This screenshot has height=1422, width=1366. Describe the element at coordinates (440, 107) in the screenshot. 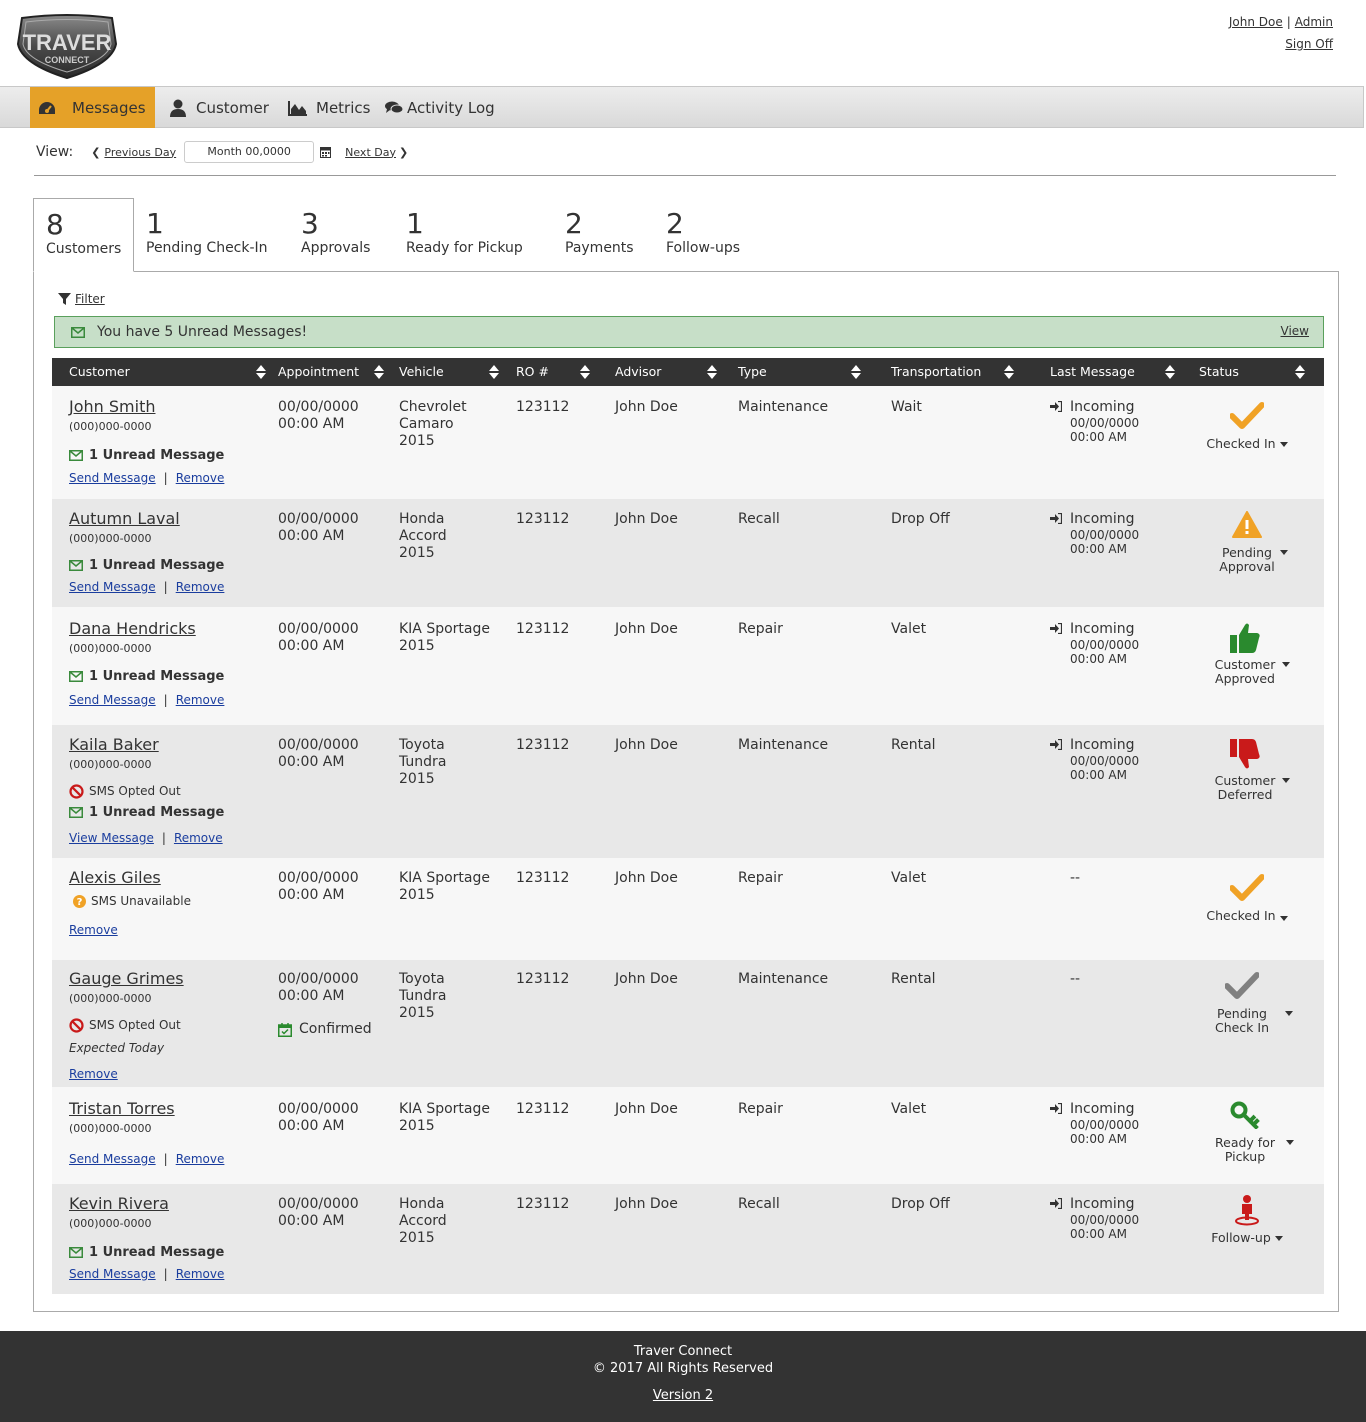

I see `nav-activity-log: Activity Log` at that location.